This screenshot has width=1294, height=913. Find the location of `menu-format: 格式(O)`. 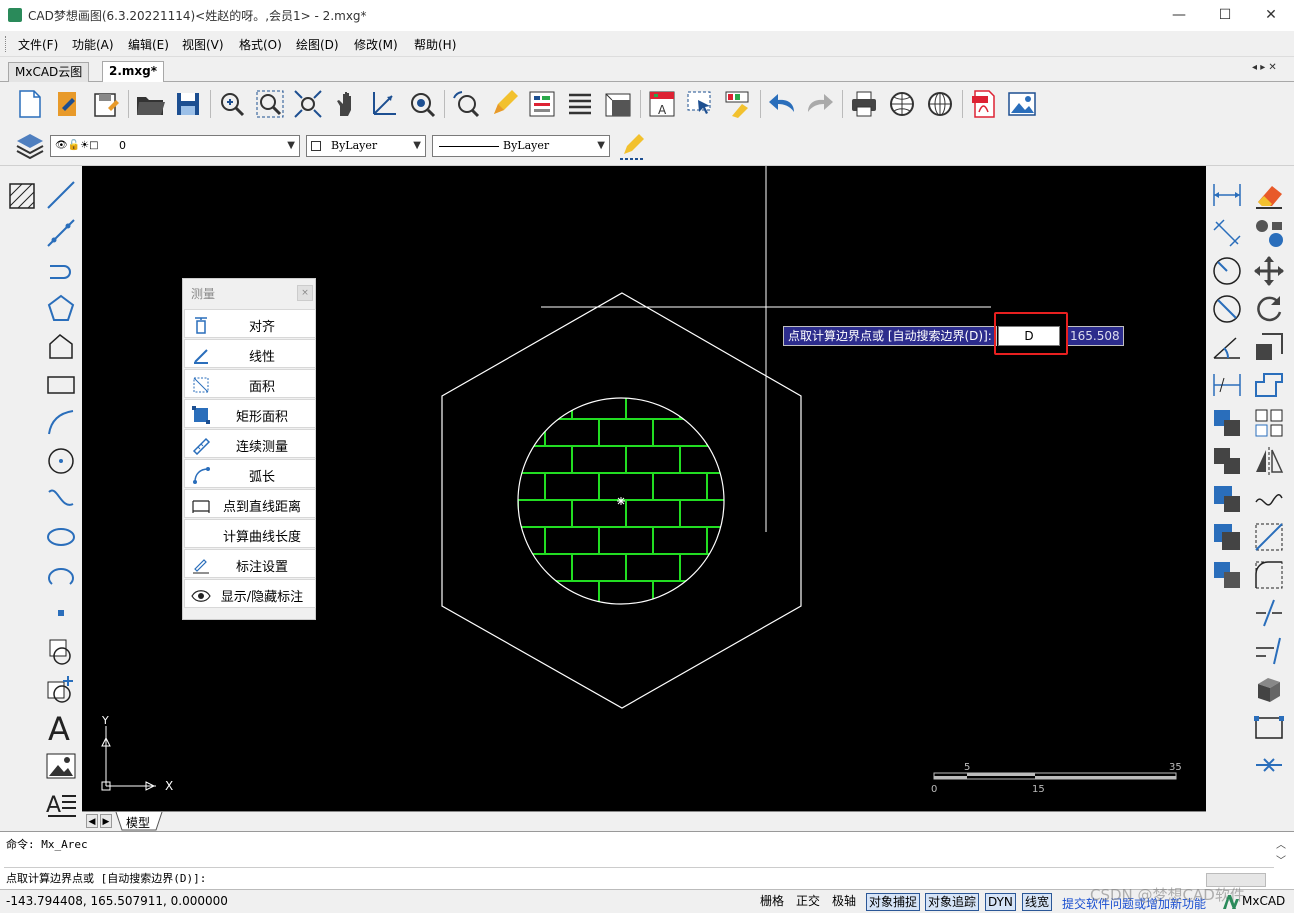

menu-format: 格式(O) is located at coordinates (260, 44).